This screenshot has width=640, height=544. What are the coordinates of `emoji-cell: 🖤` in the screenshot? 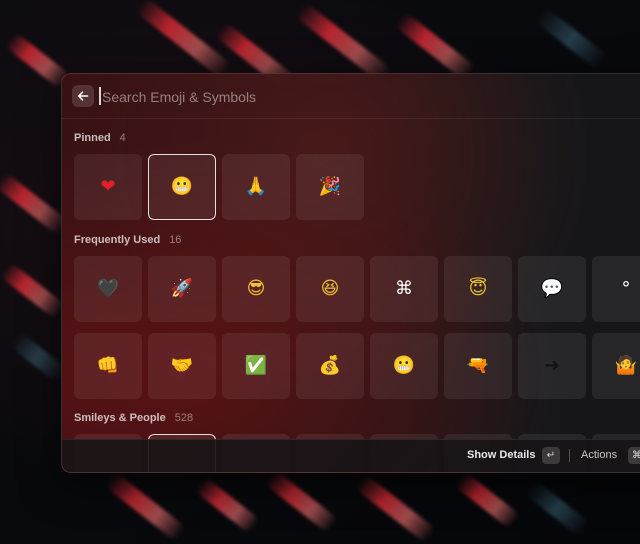 It's located at (108, 289).